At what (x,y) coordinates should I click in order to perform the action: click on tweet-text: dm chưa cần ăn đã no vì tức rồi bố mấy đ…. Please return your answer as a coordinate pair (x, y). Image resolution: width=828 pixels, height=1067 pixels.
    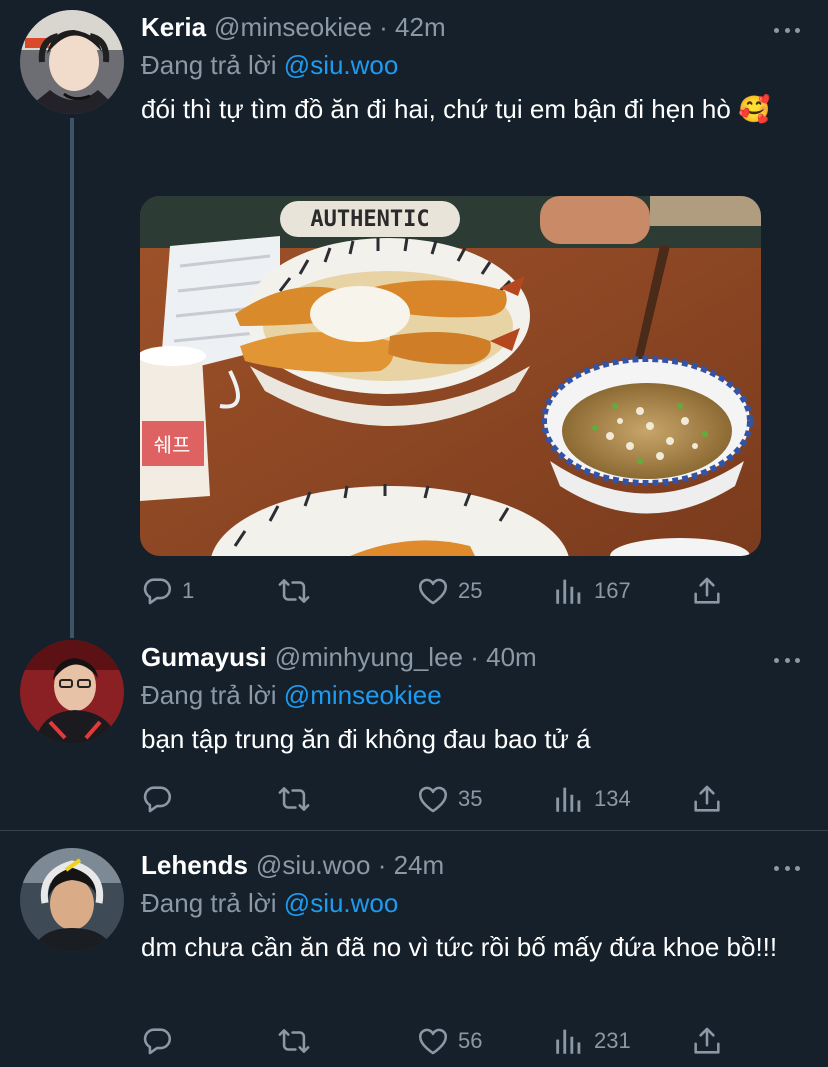
    Looking at the image, I should click on (459, 947).